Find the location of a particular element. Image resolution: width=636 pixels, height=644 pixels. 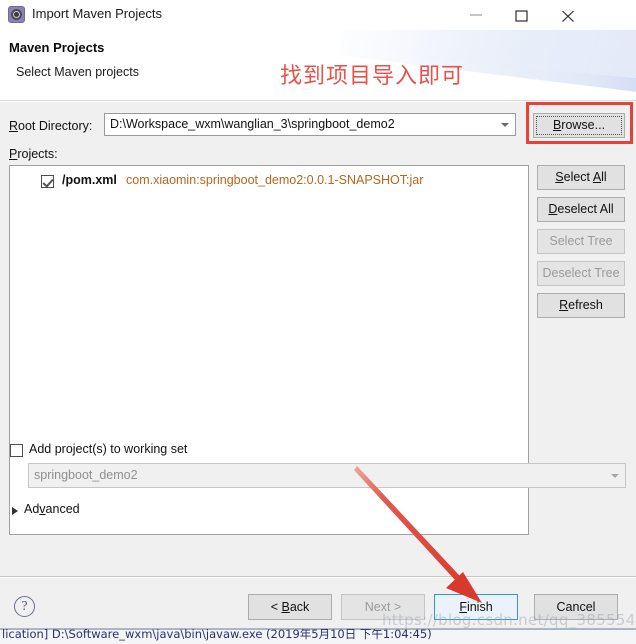

page-title: Maven Projects is located at coordinates (57, 47).